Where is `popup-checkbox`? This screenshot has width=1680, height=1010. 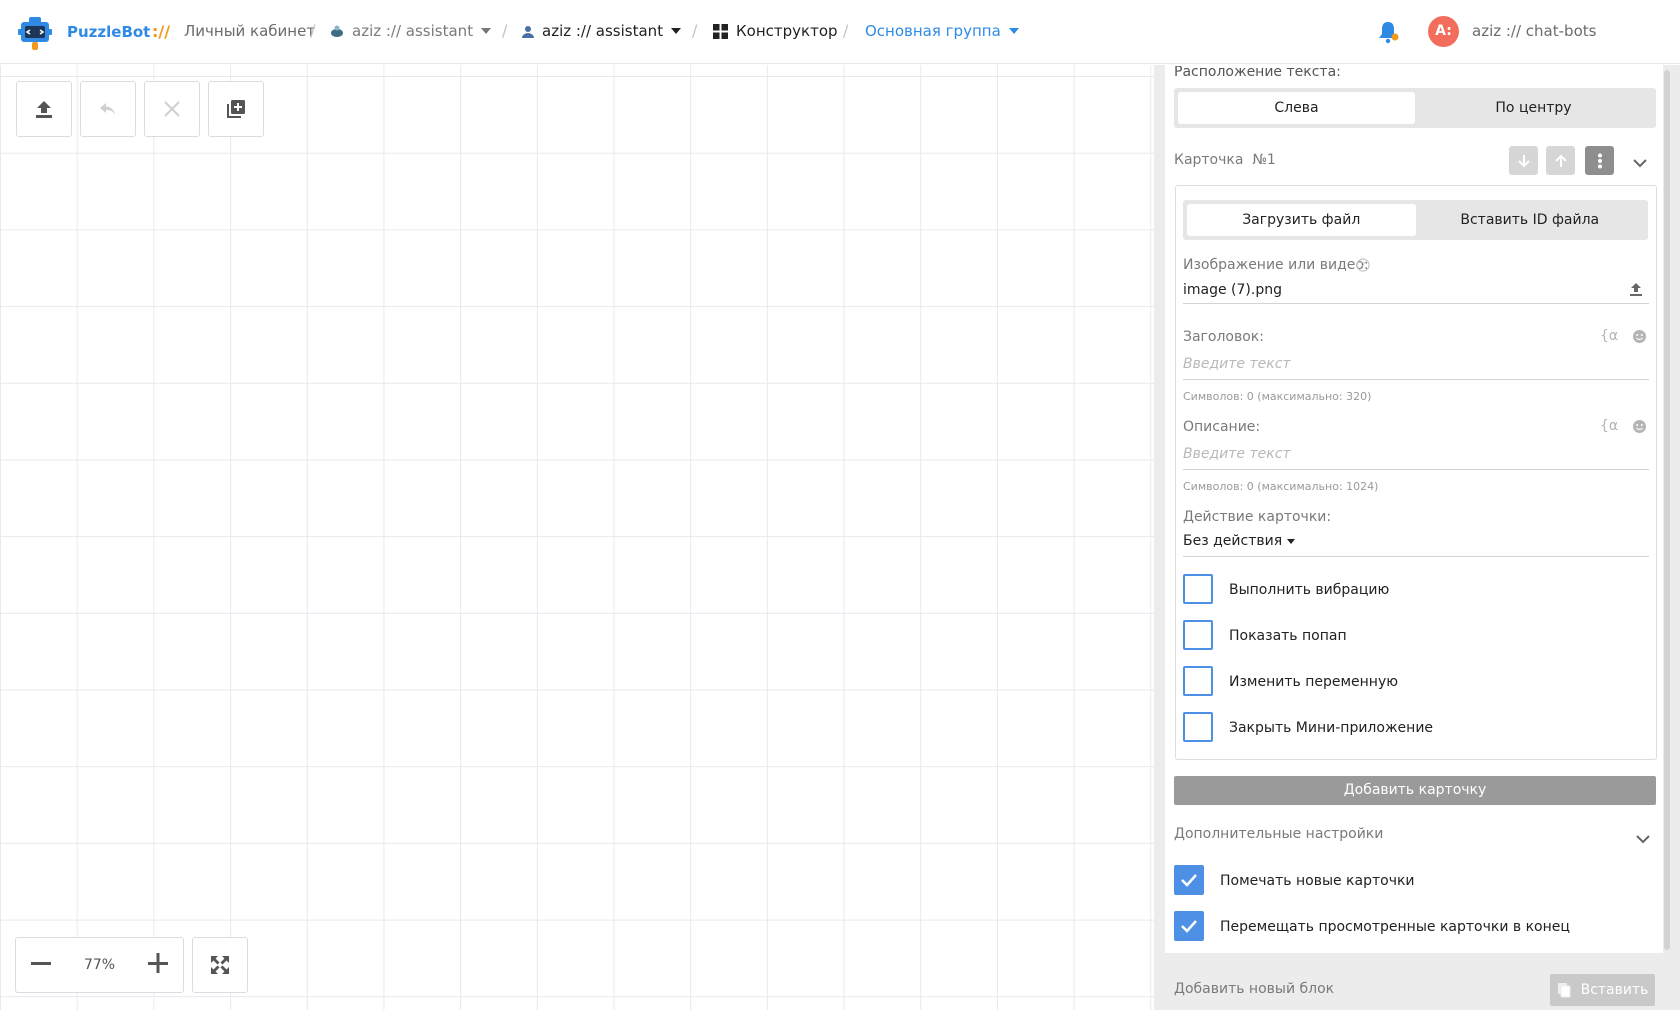 popup-checkbox is located at coordinates (1198, 635).